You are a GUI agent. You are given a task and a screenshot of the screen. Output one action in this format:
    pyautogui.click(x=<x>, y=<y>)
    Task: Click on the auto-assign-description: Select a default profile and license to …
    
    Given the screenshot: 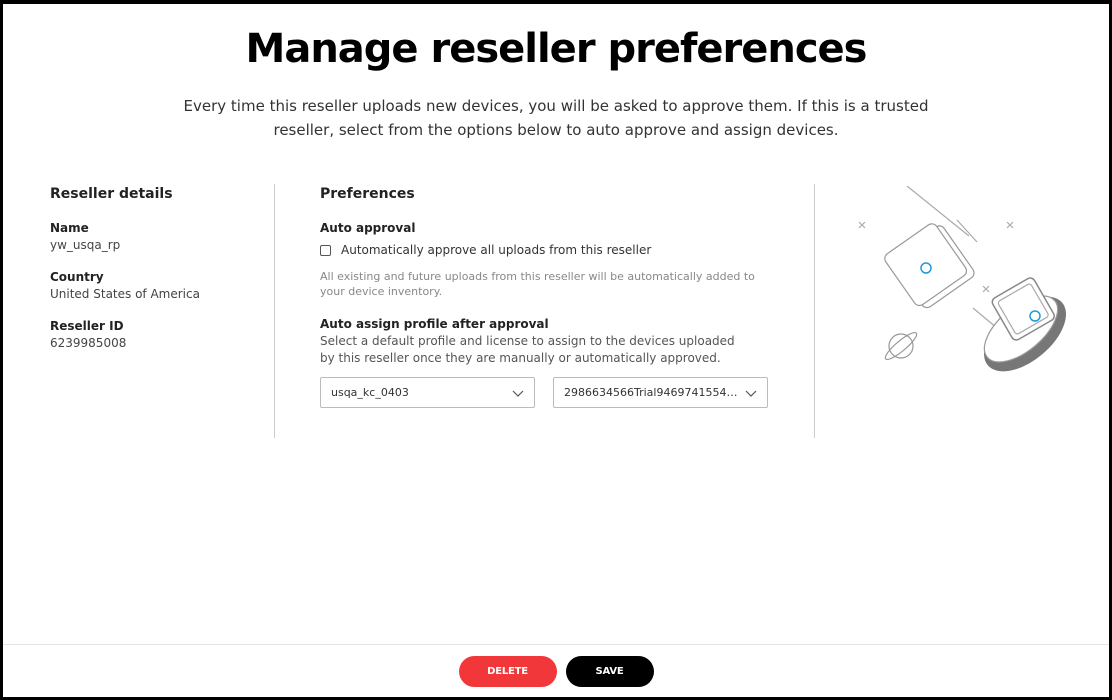 What is the action you would take?
    pyautogui.click(x=527, y=349)
    